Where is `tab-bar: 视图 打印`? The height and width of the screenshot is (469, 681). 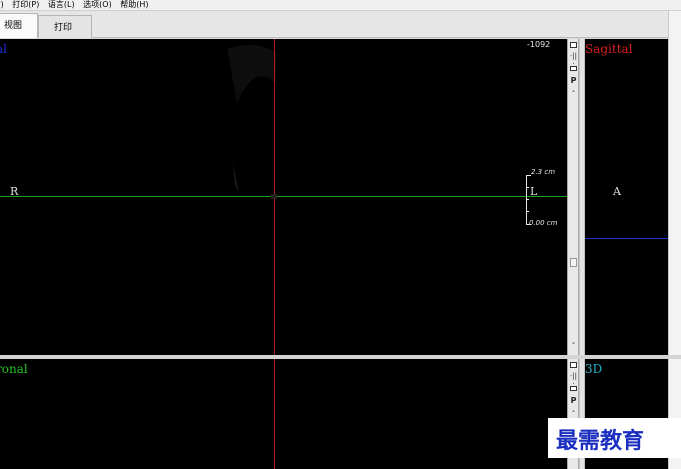
tab-bar: 视图 打印 is located at coordinates (340, 24).